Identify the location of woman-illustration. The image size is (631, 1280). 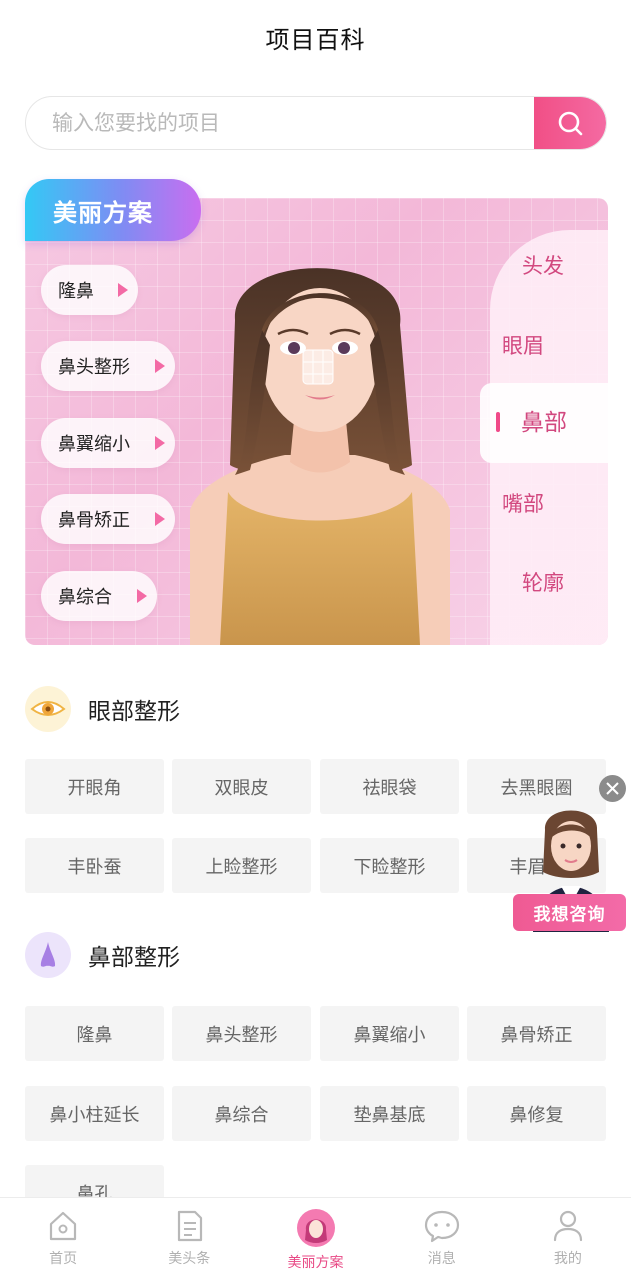
(320, 456).